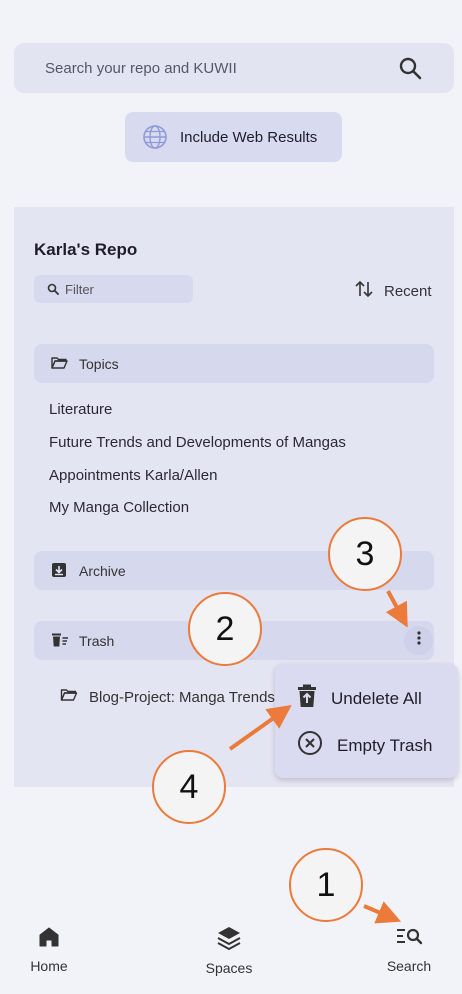  Describe the element at coordinates (326, 885) in the screenshot. I see `annotation-1: 1` at that location.